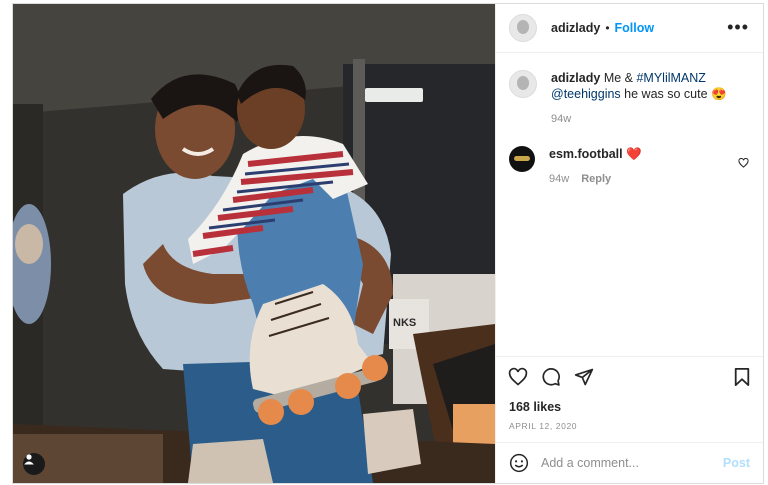  I want to click on like-heart-icon, so click(518, 377).